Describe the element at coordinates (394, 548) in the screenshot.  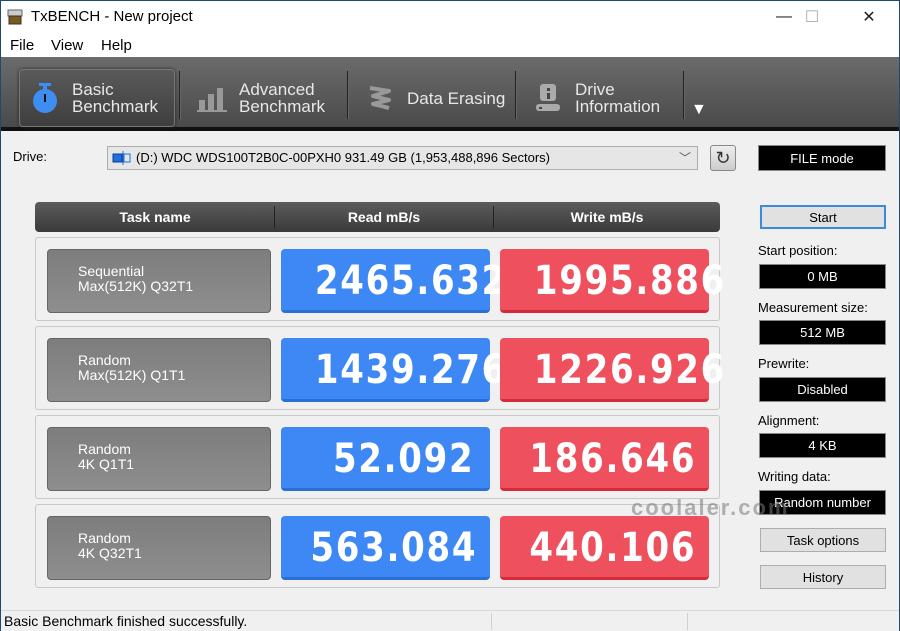
I see `read-value-text: 563.084` at that location.